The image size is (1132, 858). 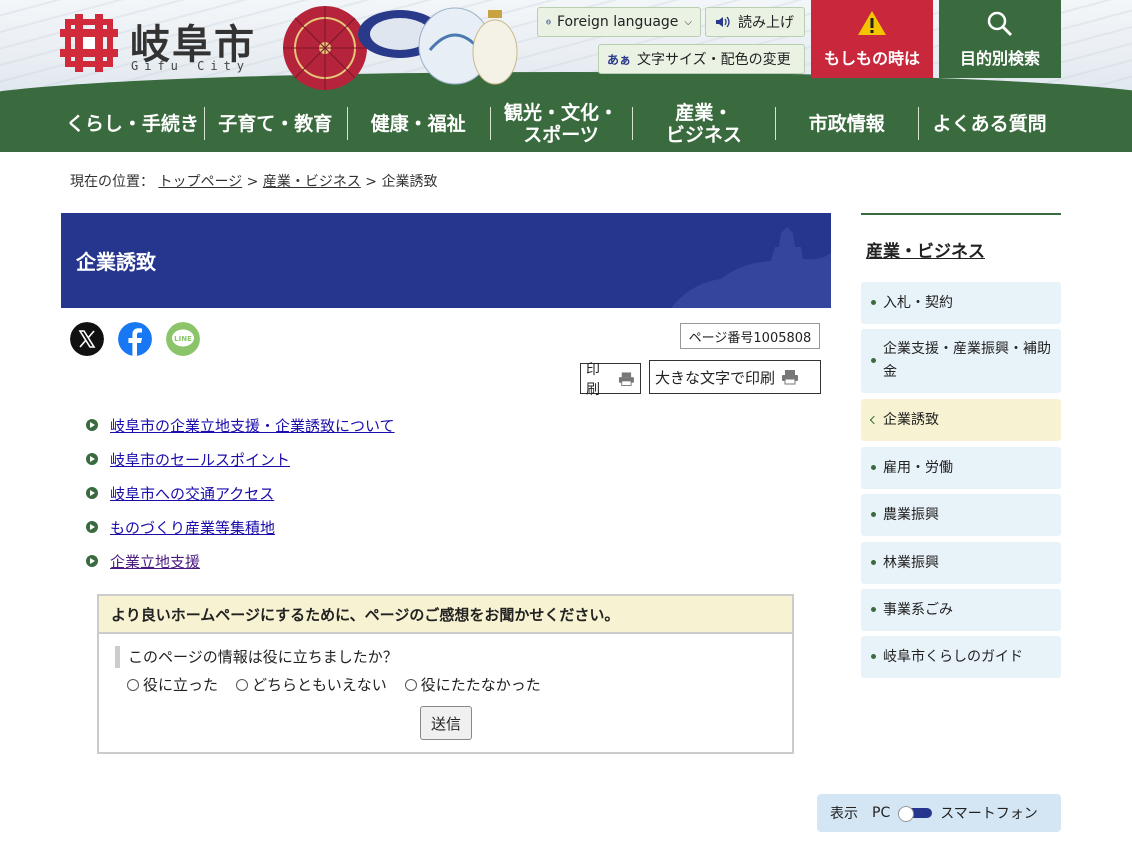 I want to click on list-item: 岐阜市の企業立地支援・企業誘致について, so click(x=240, y=425).